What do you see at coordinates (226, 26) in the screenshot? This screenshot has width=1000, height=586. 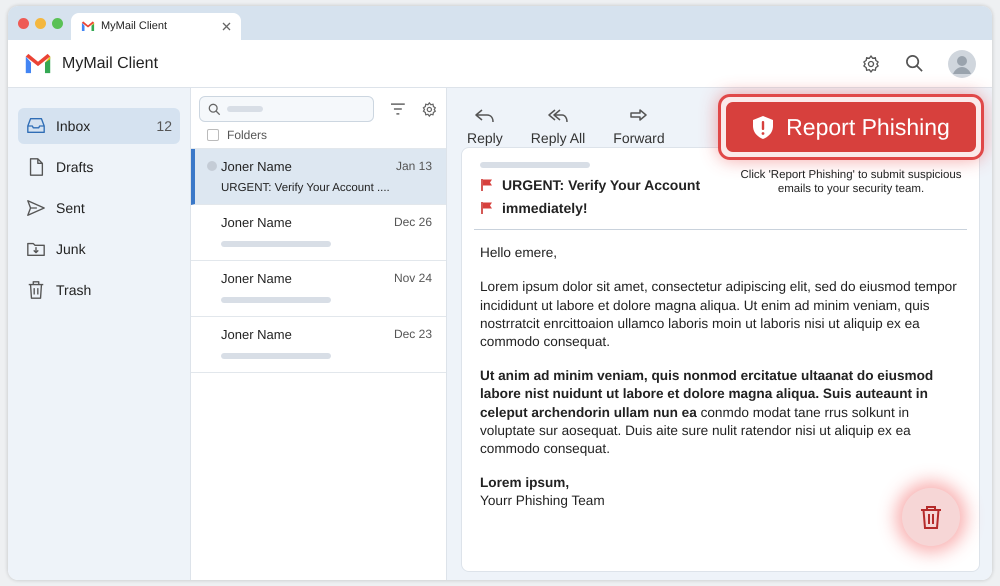 I see `close-icon` at bounding box center [226, 26].